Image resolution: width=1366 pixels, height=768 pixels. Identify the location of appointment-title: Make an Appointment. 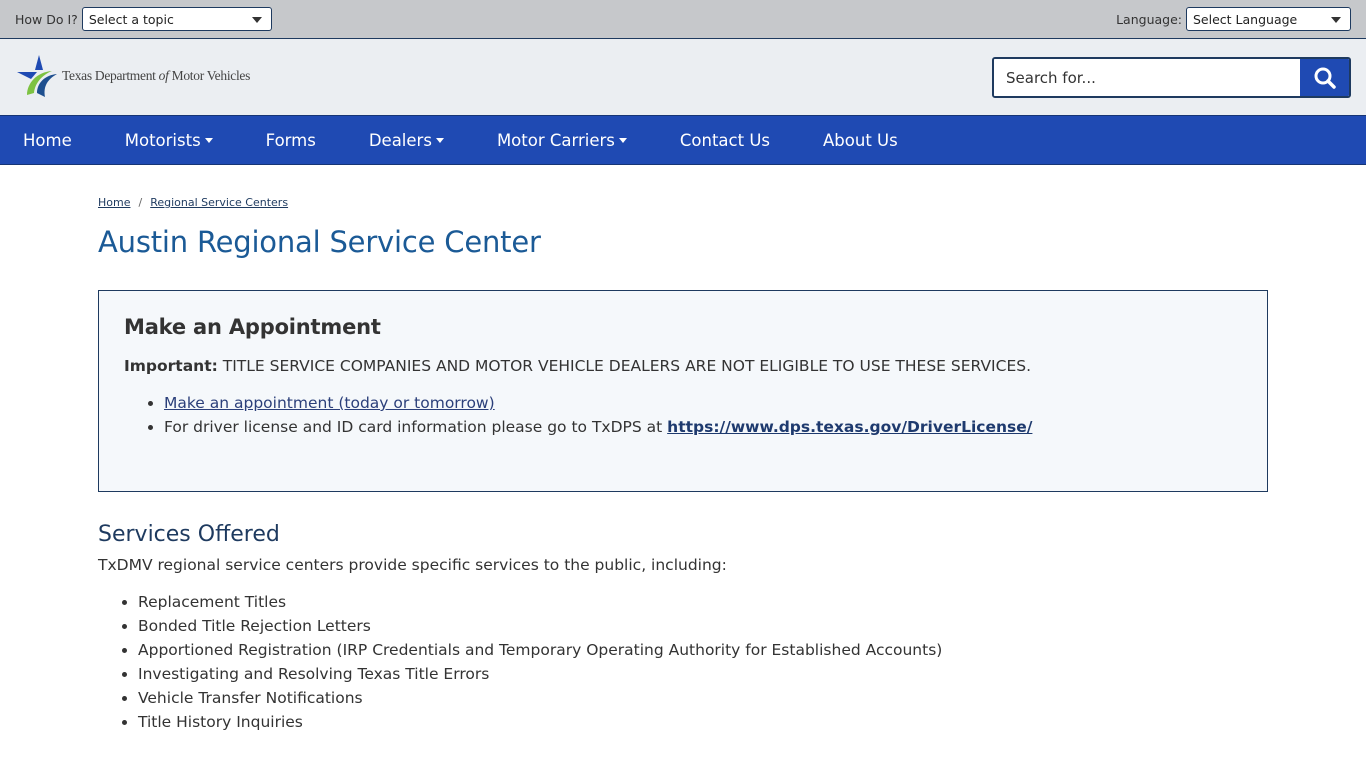
(252, 327).